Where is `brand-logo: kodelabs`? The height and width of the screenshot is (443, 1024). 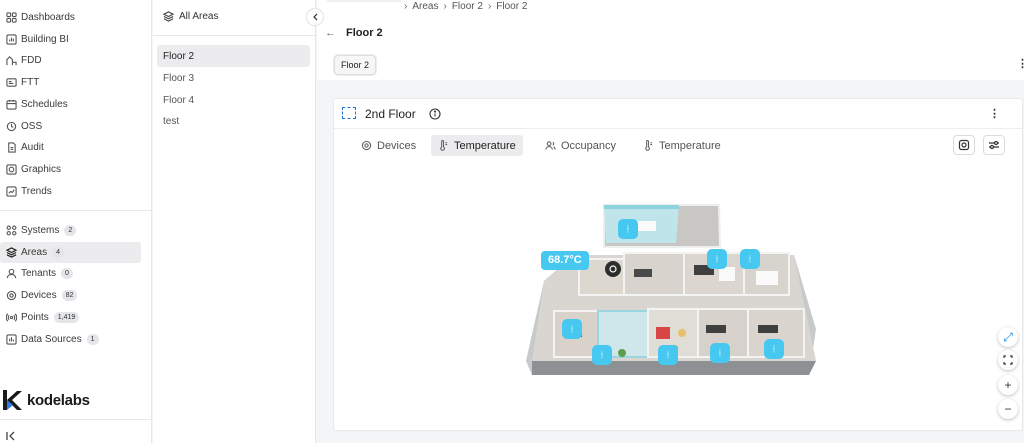
brand-logo: kodelabs is located at coordinates (46, 400).